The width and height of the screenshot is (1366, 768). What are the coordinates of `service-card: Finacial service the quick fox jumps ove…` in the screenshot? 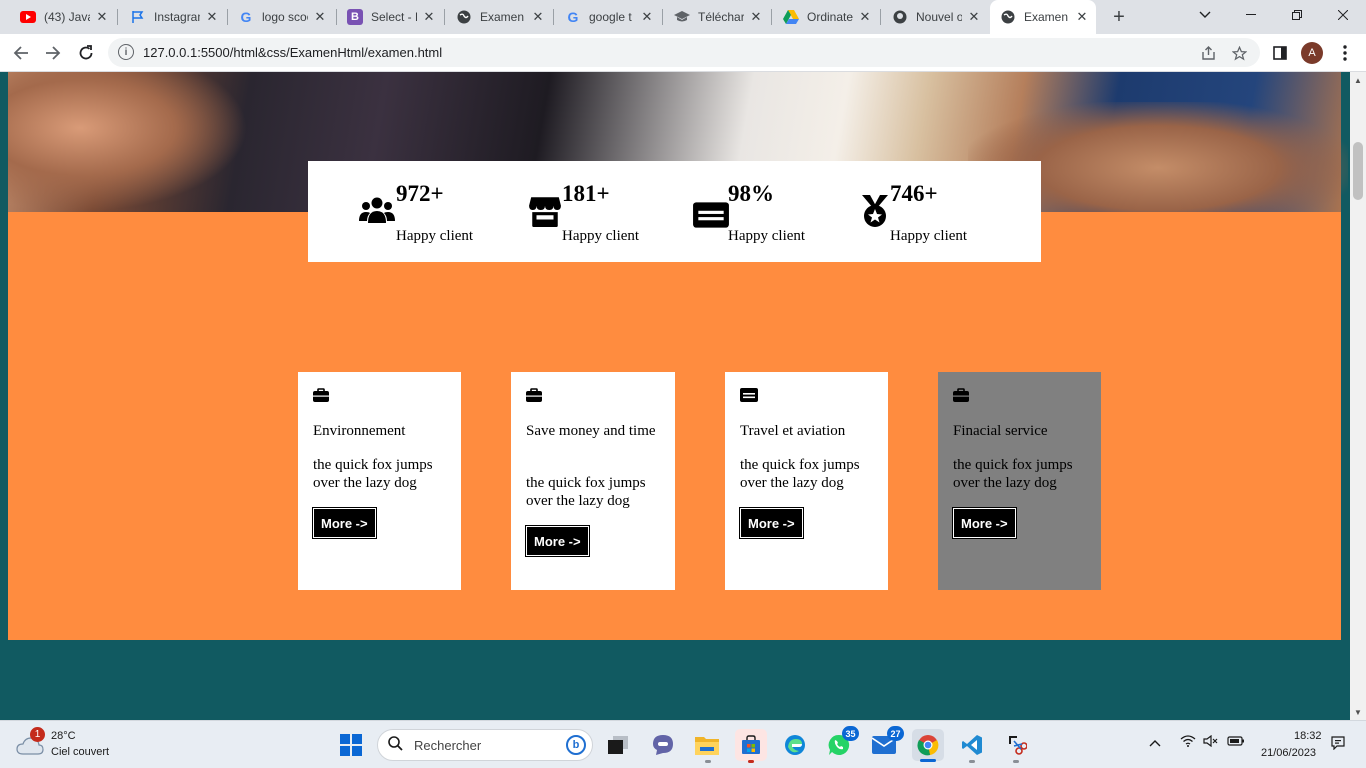 It's located at (1019, 481).